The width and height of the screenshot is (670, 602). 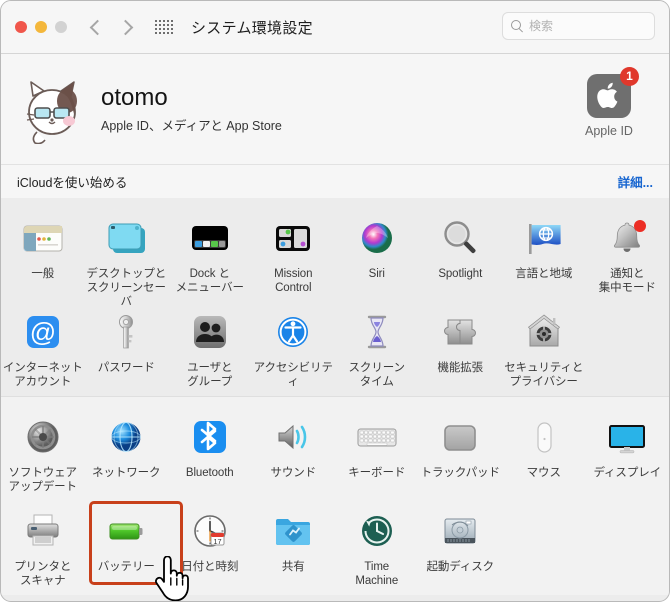 What do you see at coordinates (126, 473) in the screenshot?
I see `pref-label: ネットワーク` at bounding box center [126, 473].